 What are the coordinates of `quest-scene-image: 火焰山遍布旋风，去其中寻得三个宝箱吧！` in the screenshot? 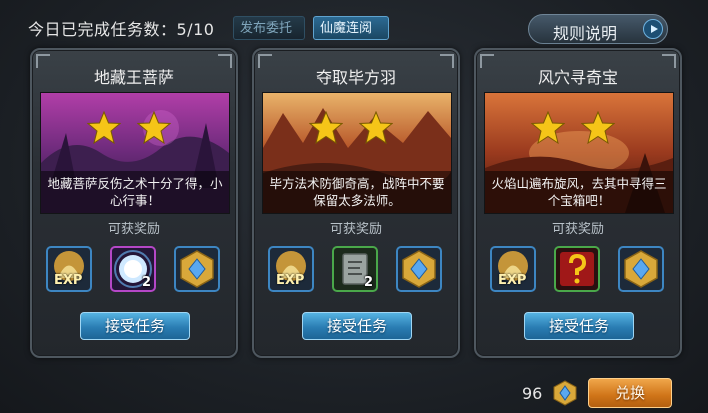 It's located at (579, 153).